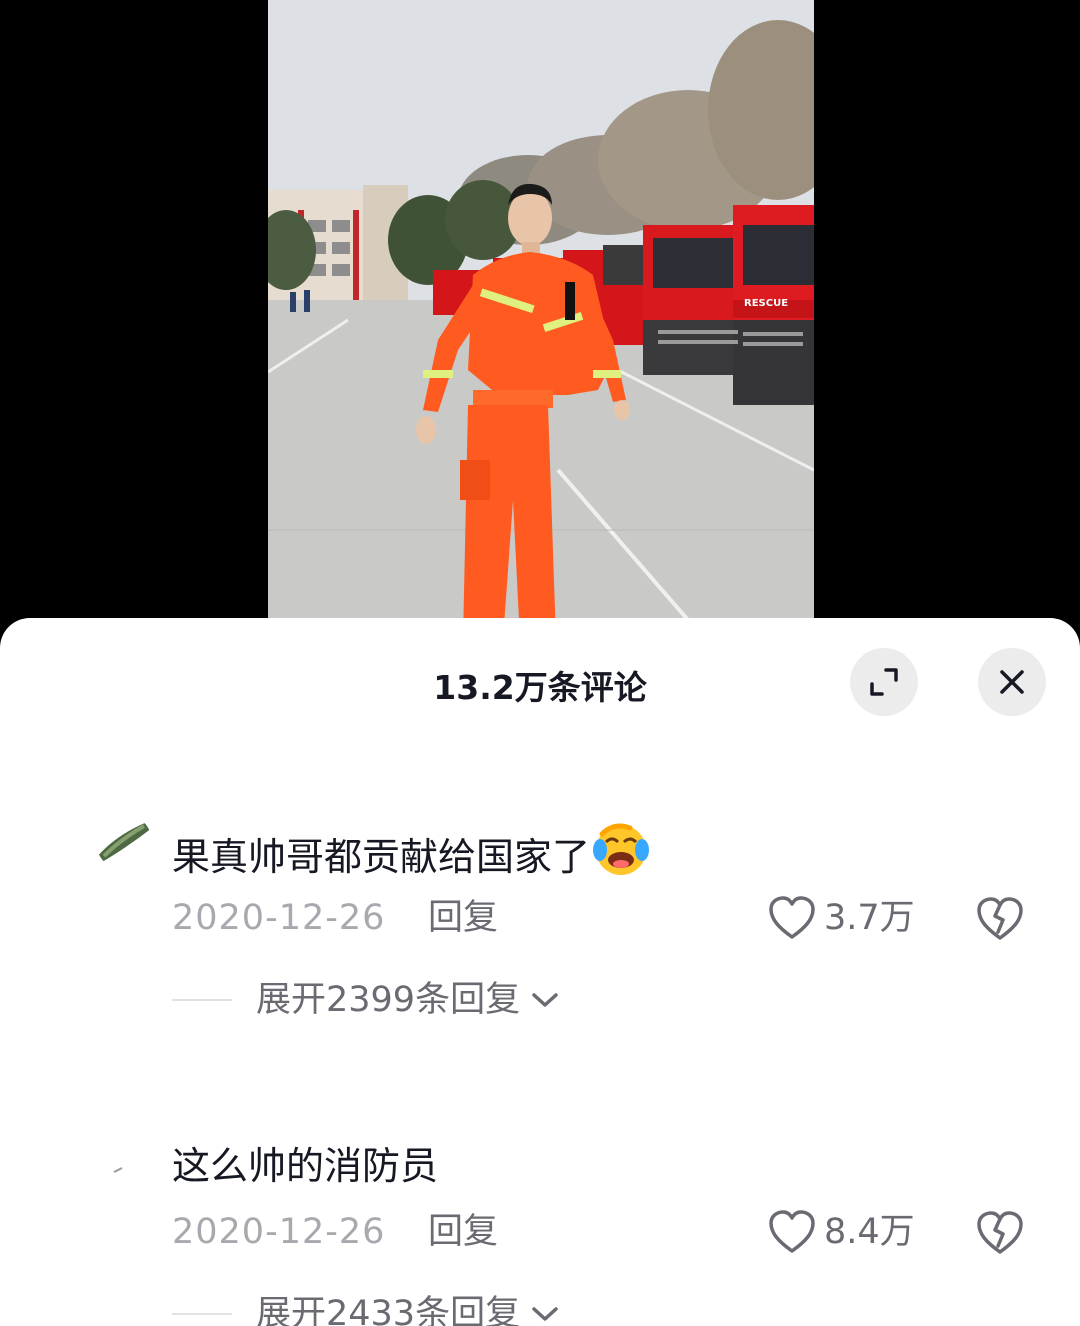 This screenshot has height=1326, width=1080. Describe the element at coordinates (305, 1166) in the screenshot. I see `comment-text: 这么帅的消防员` at that location.